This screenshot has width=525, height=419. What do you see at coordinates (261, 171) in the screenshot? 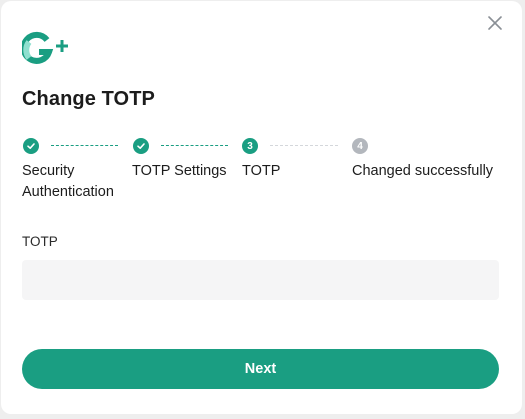
I see `step-3-label: TOTP` at bounding box center [261, 171].